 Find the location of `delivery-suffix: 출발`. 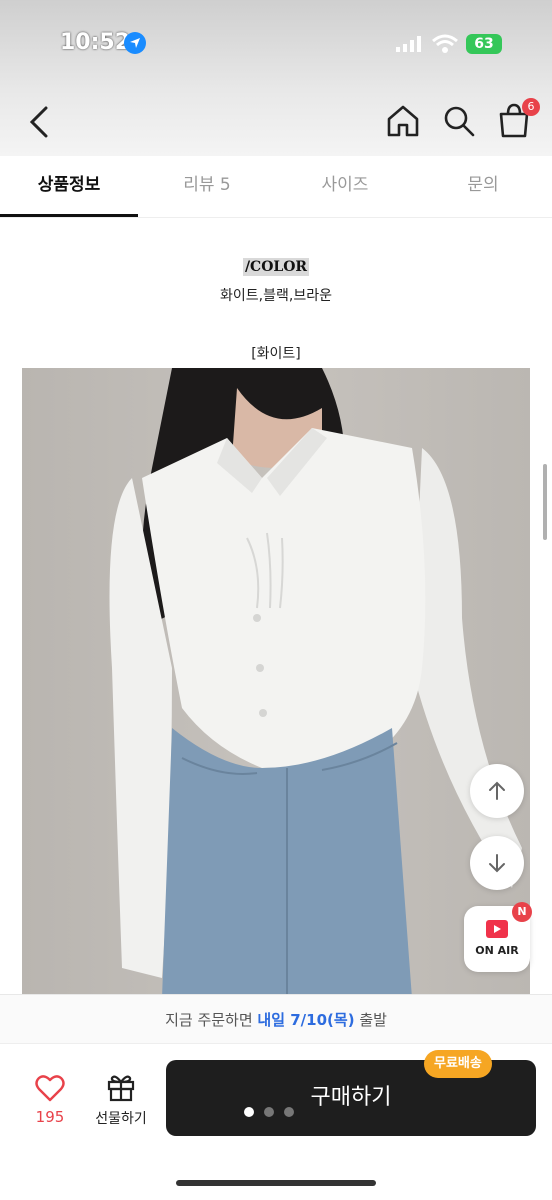

delivery-suffix: 출발 is located at coordinates (370, 1020).